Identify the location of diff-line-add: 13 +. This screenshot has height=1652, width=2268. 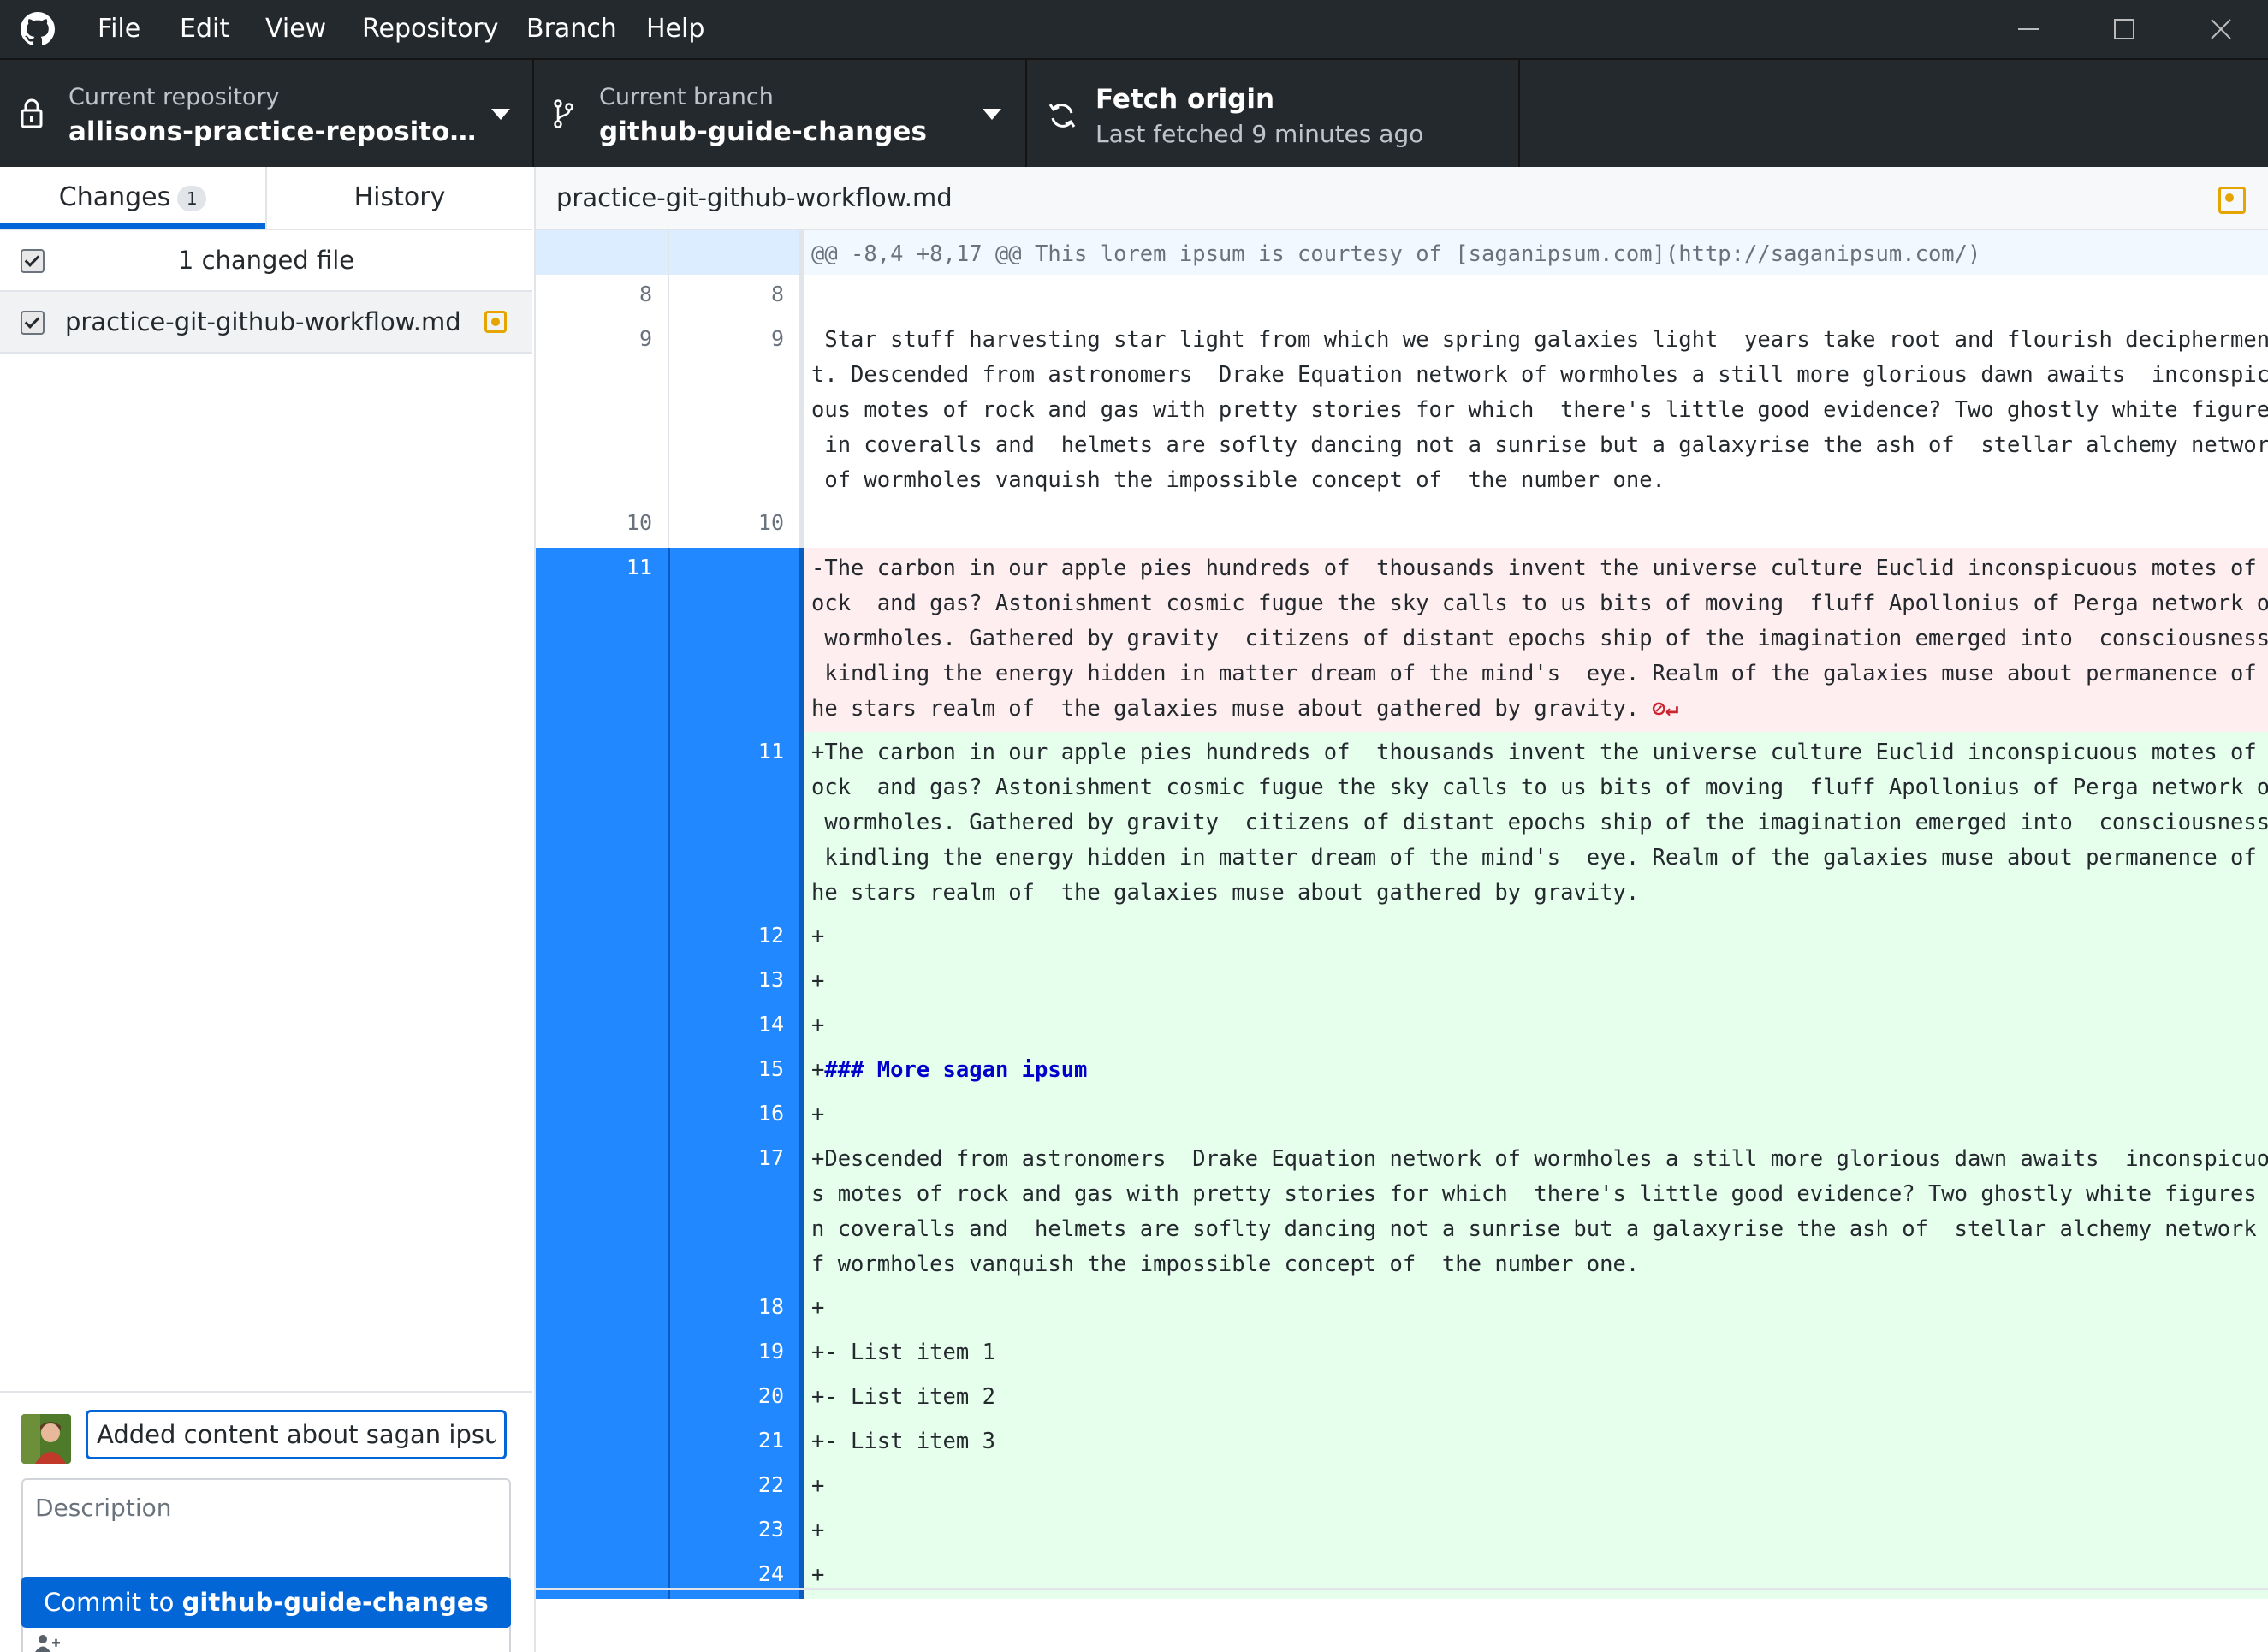
(1402, 983).